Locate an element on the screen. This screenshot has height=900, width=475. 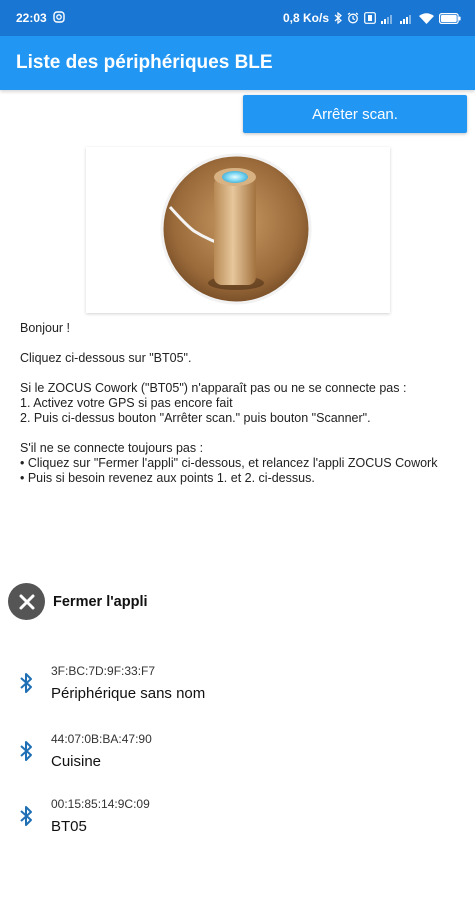
device-name: Cuisine is located at coordinates (76, 761).